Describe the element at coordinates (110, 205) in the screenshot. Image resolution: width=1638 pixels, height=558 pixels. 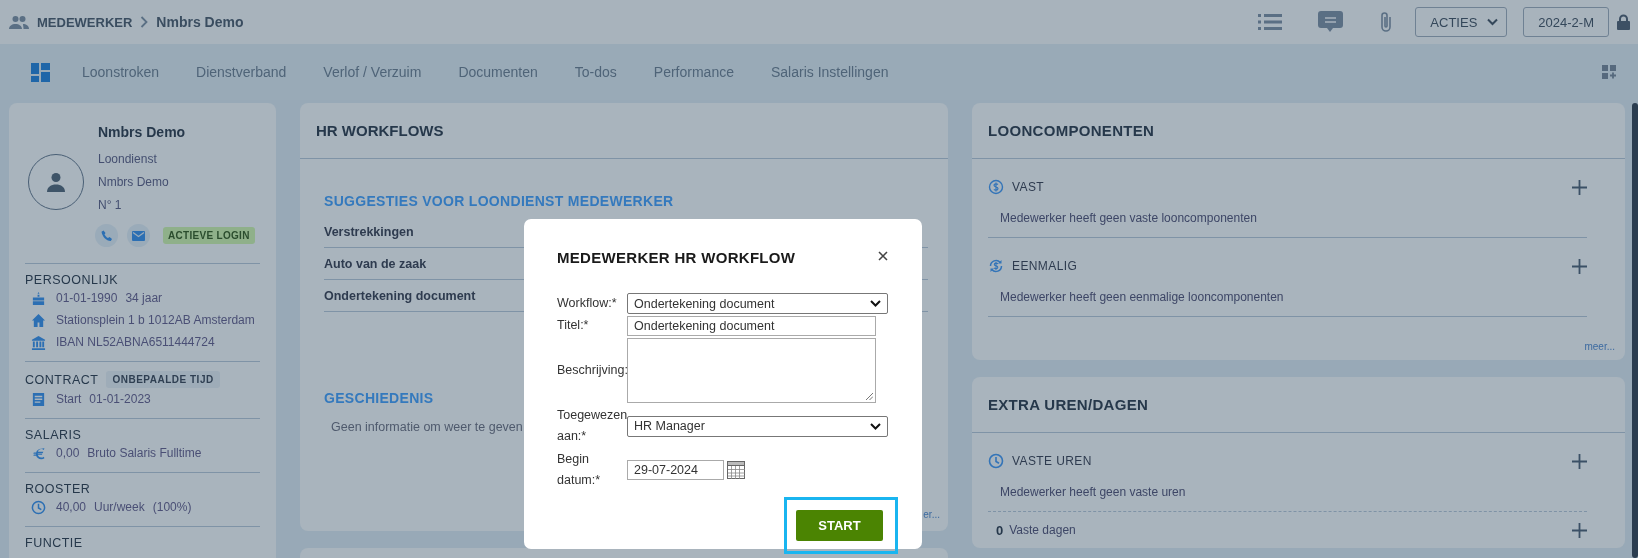
I see `profile-detail: N° 1` at that location.